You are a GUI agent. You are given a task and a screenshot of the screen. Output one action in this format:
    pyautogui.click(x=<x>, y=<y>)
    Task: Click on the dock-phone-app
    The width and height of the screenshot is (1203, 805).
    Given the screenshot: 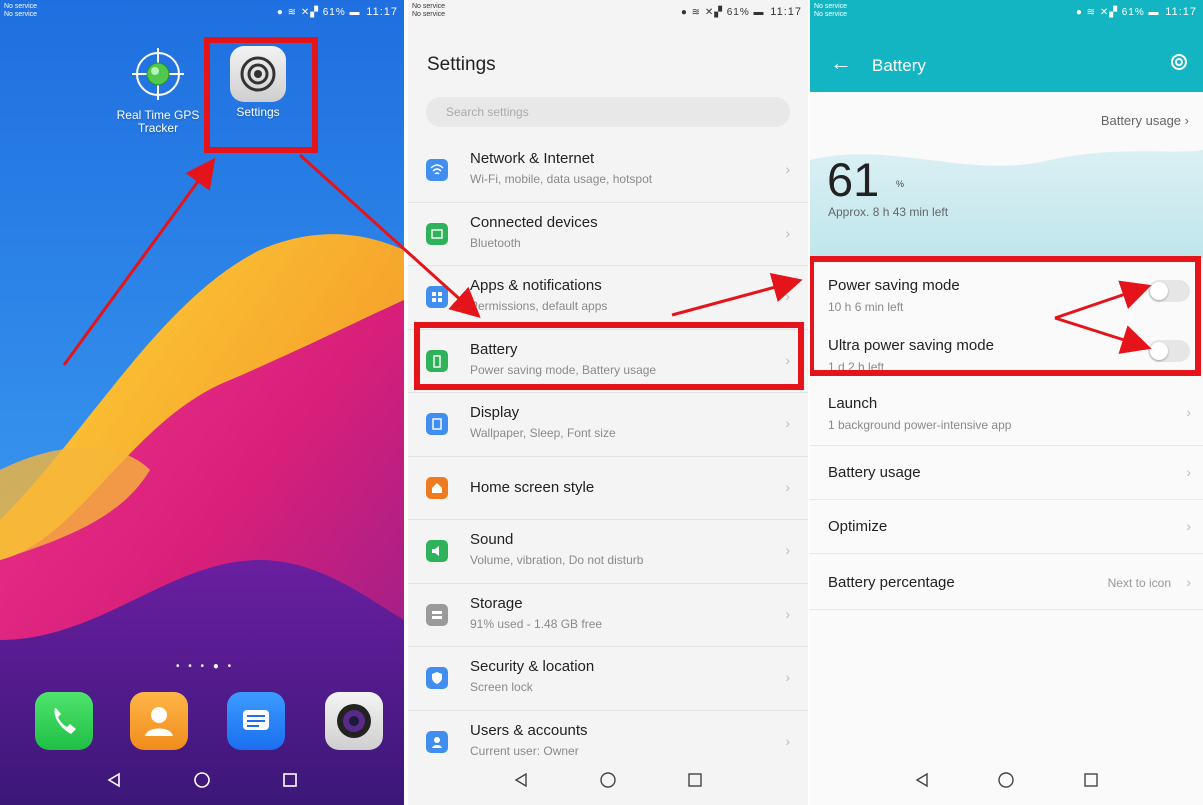 What is the action you would take?
    pyautogui.click(x=64, y=721)
    